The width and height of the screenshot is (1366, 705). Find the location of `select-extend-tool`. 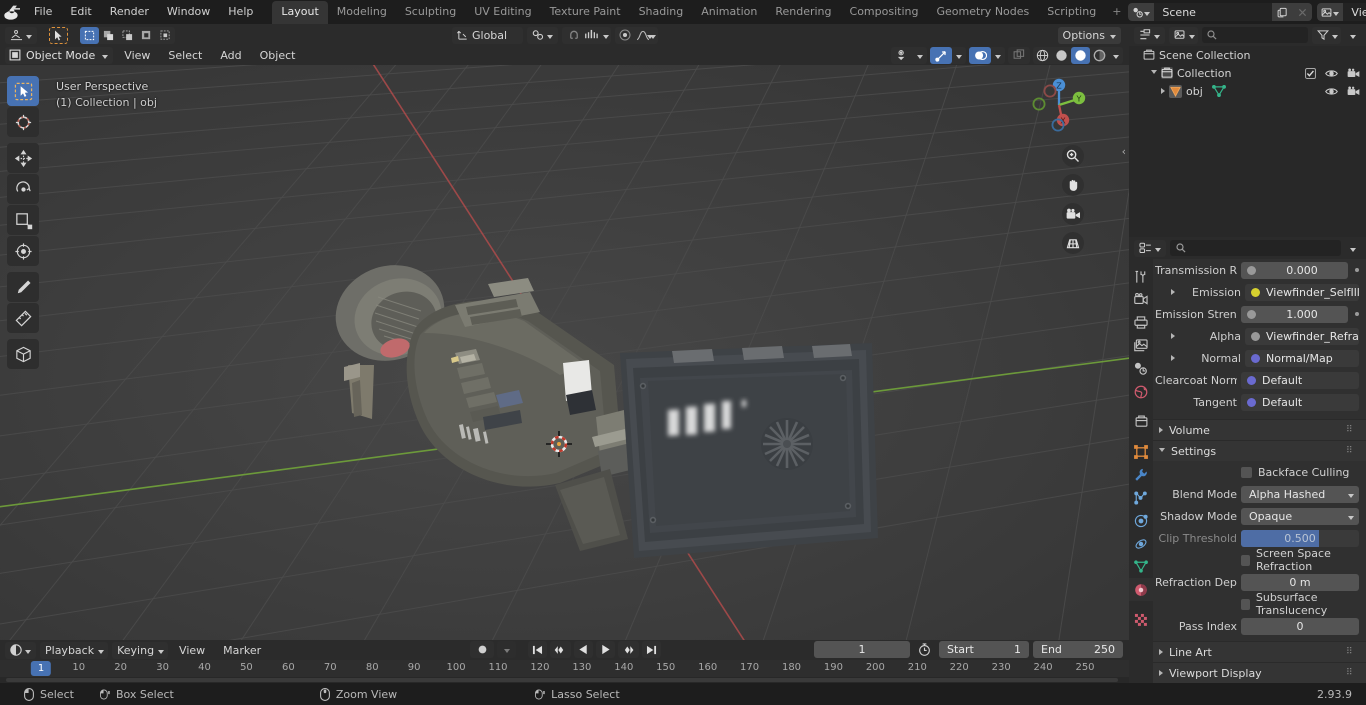

select-extend-tool is located at coordinates (108, 35).